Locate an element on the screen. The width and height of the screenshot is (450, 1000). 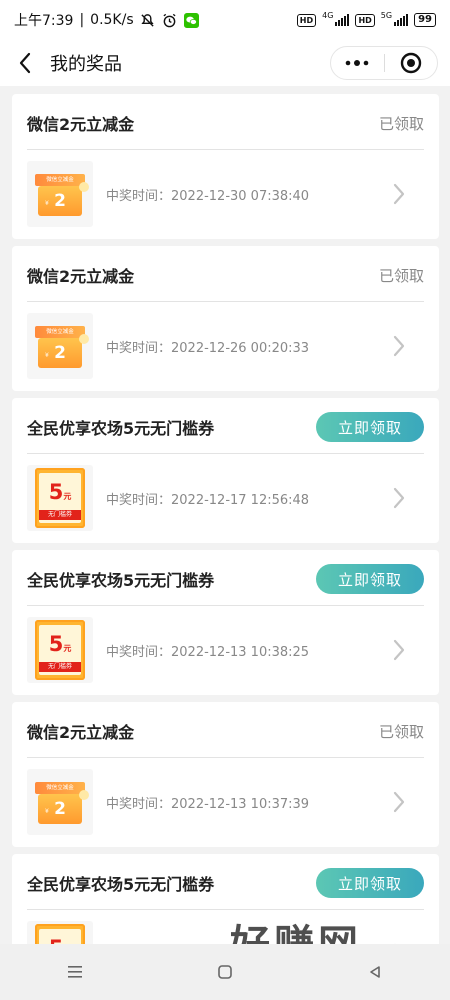
more-button is located at coordinates (357, 63).